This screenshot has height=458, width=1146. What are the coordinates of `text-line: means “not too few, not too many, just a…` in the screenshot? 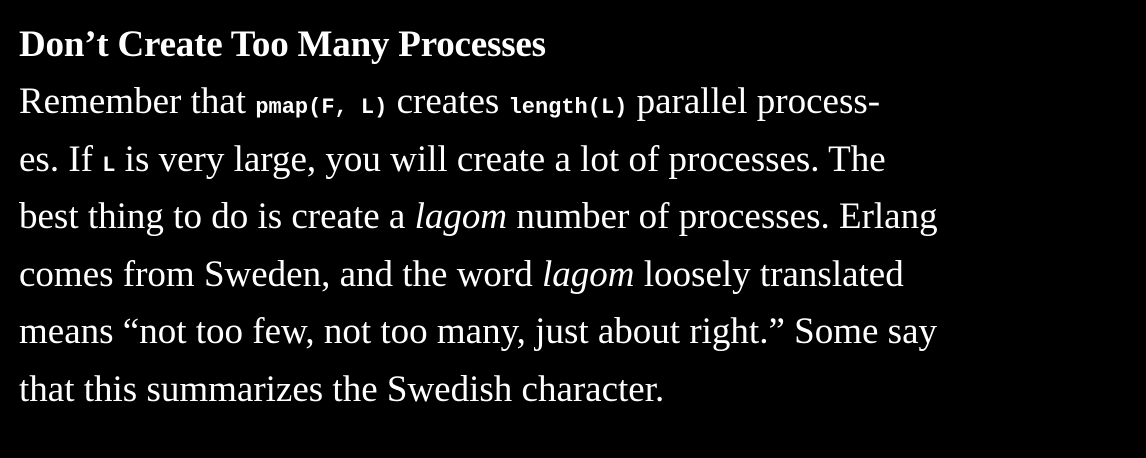 It's located at (478, 331).